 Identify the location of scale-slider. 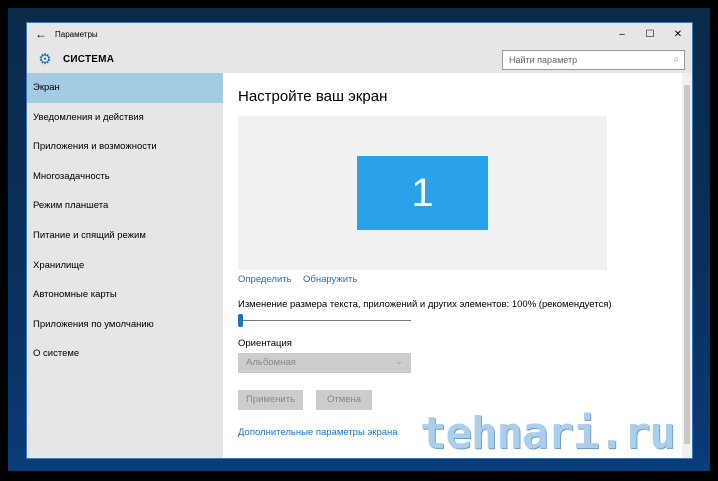
(324, 320).